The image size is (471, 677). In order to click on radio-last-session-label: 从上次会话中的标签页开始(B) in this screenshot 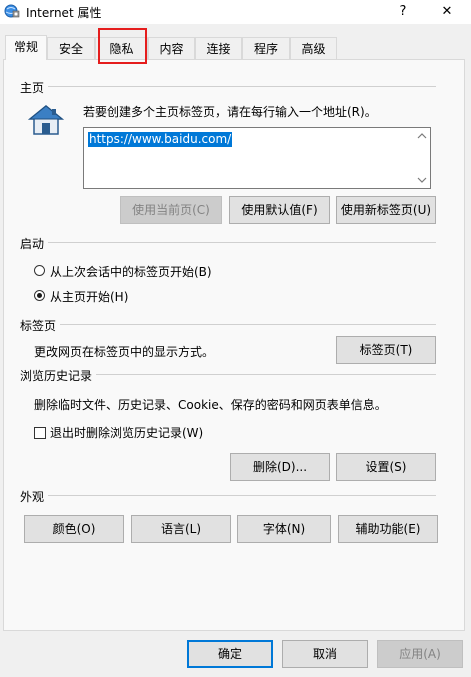, I will do `click(131, 272)`.